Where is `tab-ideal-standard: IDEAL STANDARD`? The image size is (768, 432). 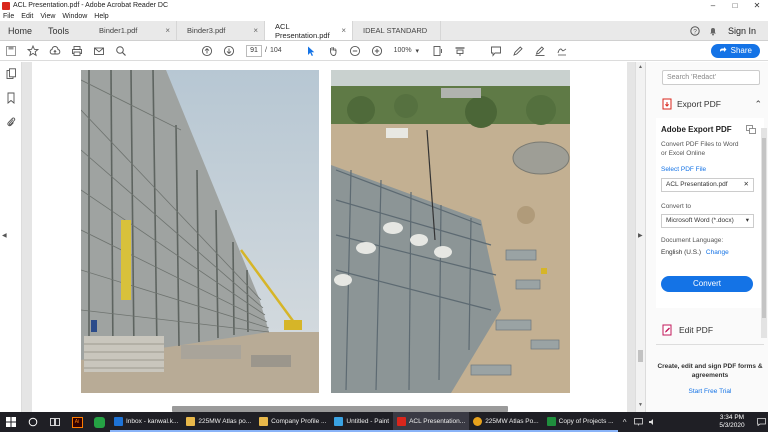 tab-ideal-standard: IDEAL STANDARD is located at coordinates (397, 30).